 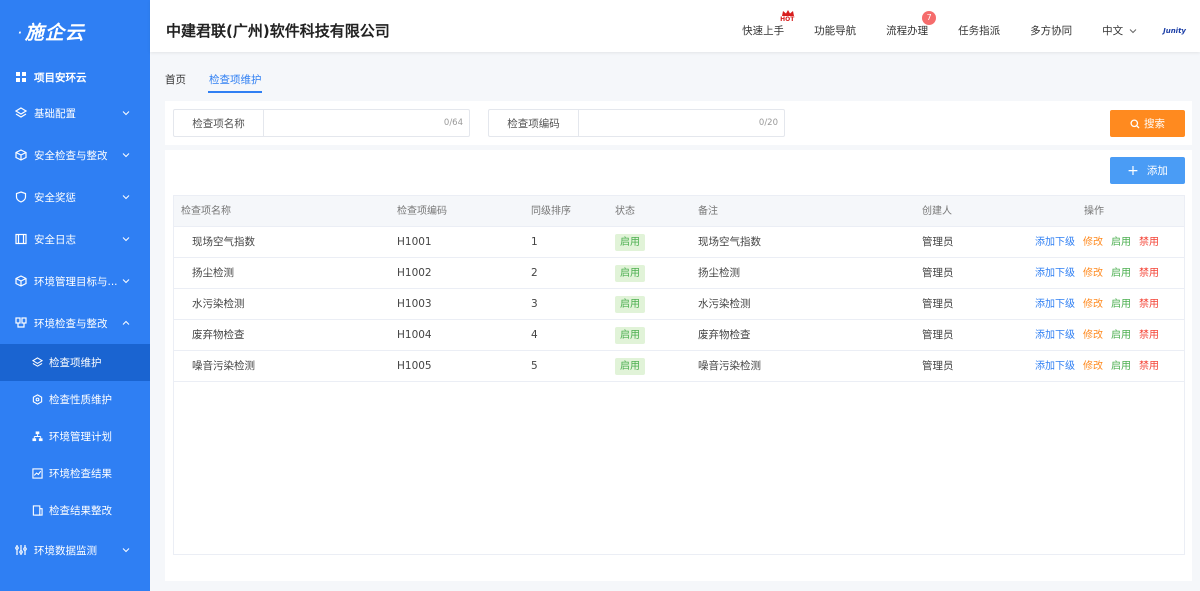 I want to click on sidebar-subitem-label: 检查结果整改, so click(x=80, y=511).